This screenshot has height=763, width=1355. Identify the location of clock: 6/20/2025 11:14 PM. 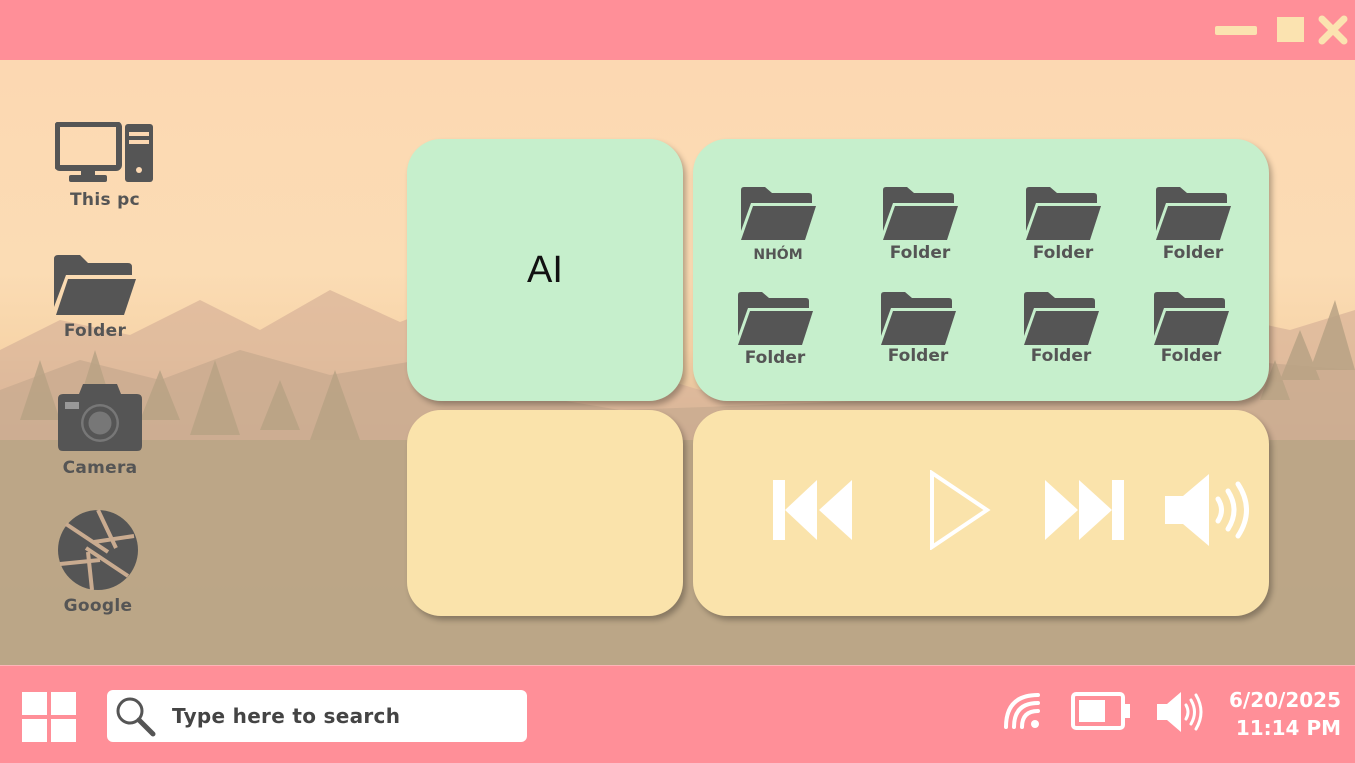
(1285, 714).